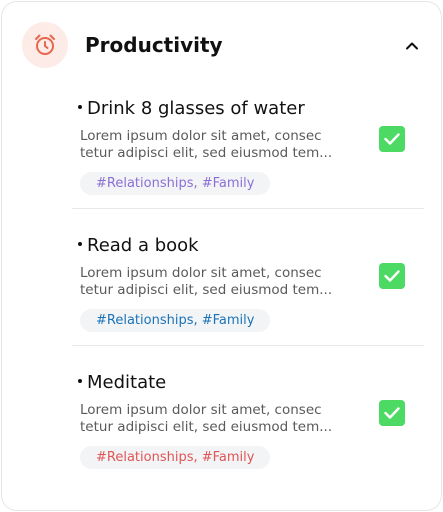  I want to click on collapse-button, so click(412, 46).